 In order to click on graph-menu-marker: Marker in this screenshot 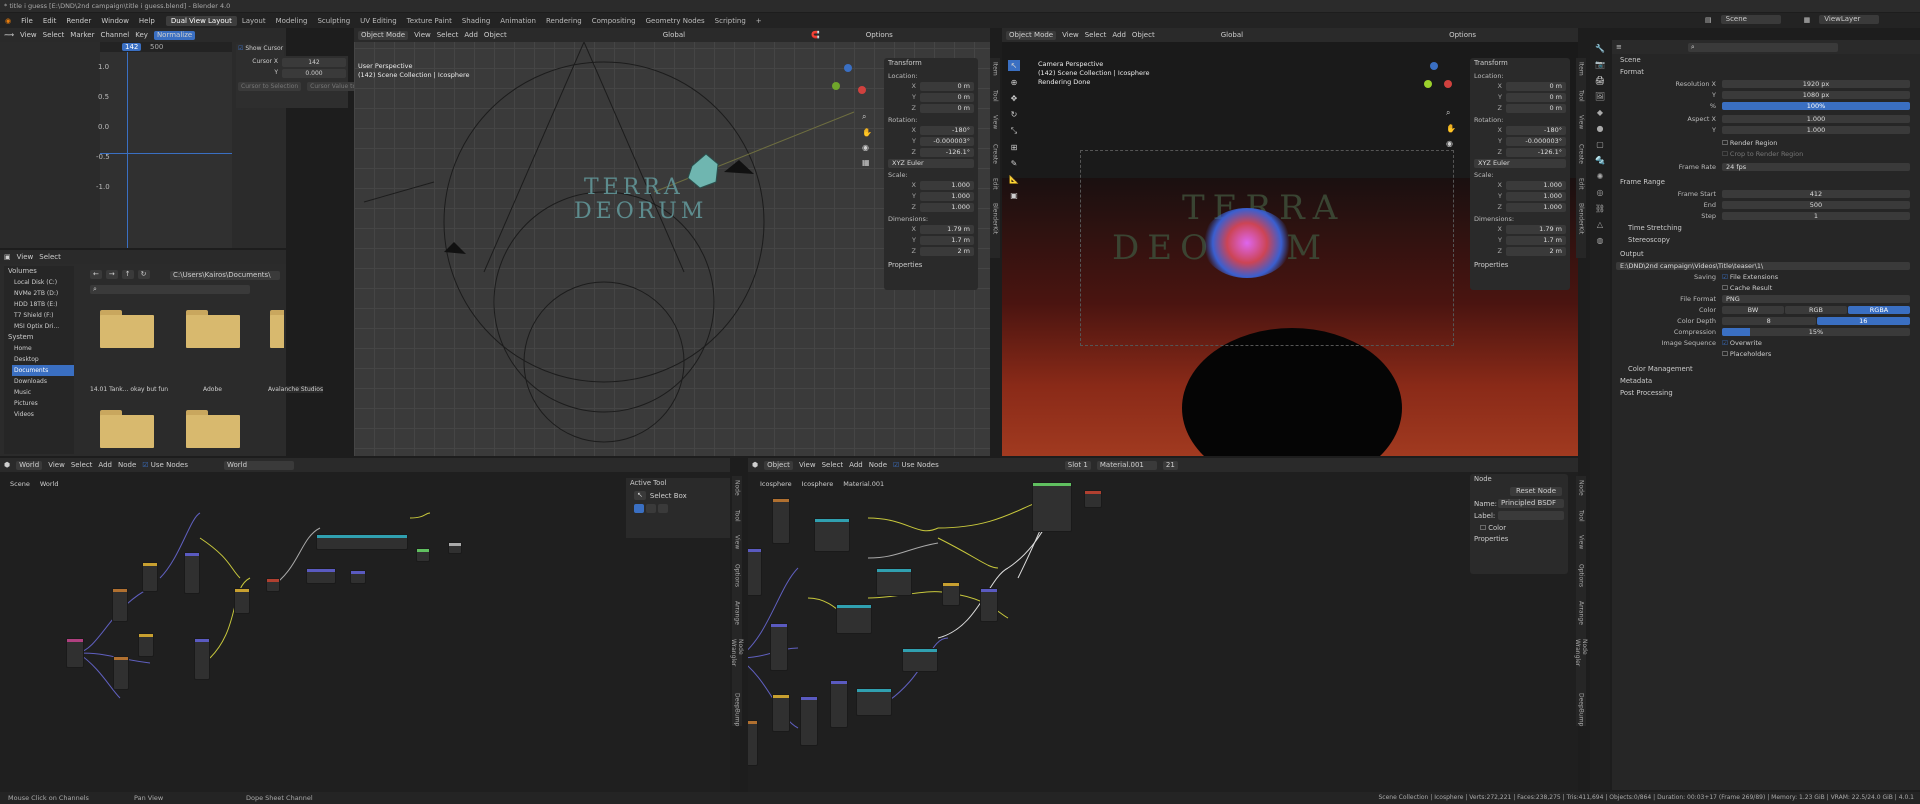, I will do `click(82, 35)`.